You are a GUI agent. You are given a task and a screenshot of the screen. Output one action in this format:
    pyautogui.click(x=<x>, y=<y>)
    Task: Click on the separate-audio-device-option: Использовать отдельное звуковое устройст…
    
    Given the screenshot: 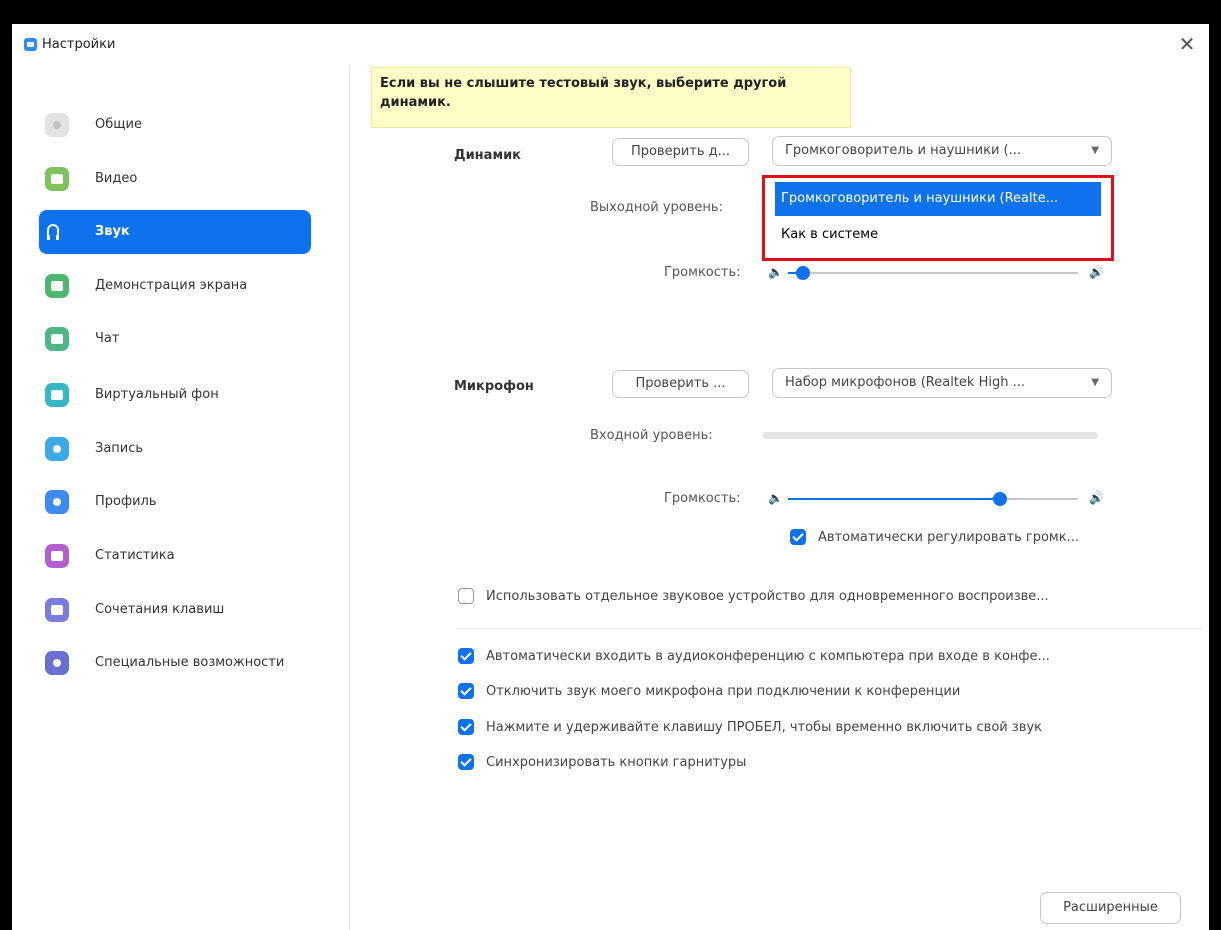 What is the action you would take?
    pyautogui.click(x=753, y=596)
    